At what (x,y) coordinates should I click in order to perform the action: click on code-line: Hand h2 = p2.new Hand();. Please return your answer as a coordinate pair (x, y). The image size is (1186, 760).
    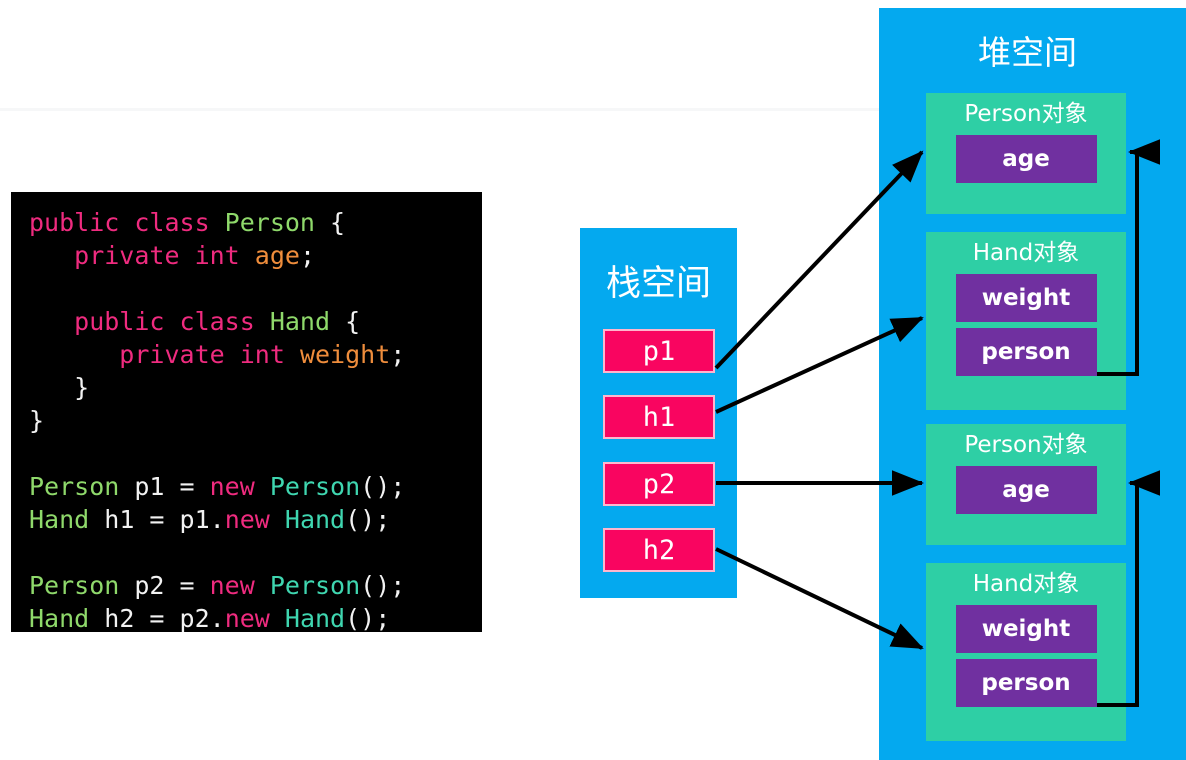
    Looking at the image, I should click on (255, 618).